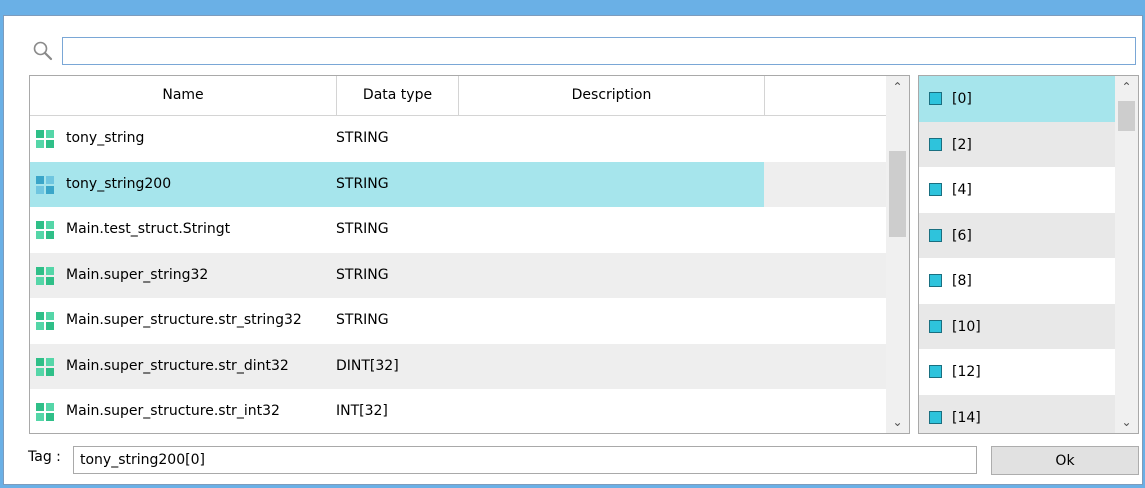  I want to click on grid-header: Name Data type Description, so click(458, 96).